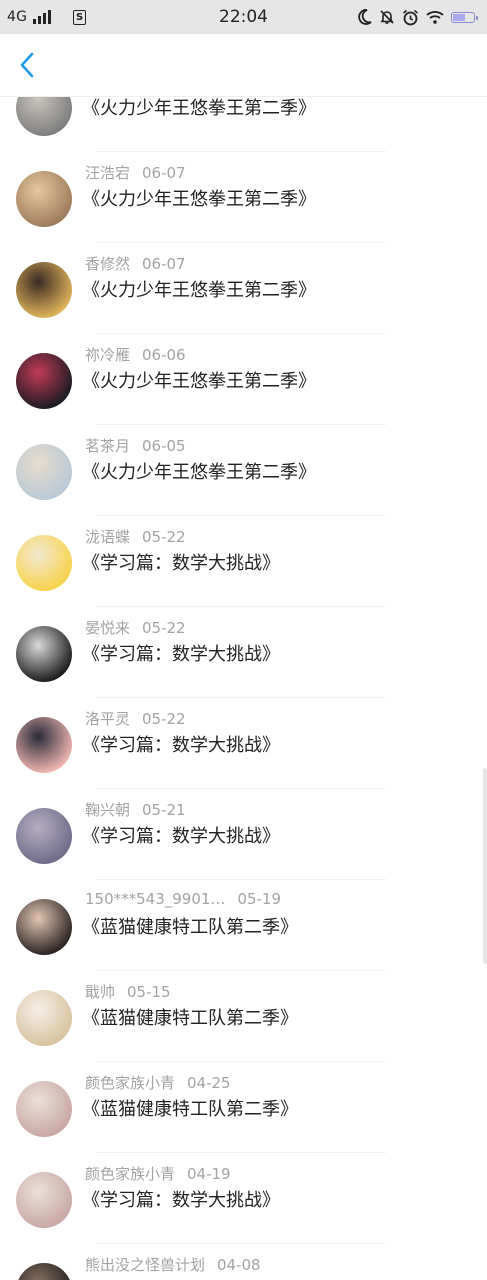 Image resolution: width=487 pixels, height=1280 pixels. What do you see at coordinates (209, 1174) in the screenshot?
I see `item-date: 04-19` at bounding box center [209, 1174].